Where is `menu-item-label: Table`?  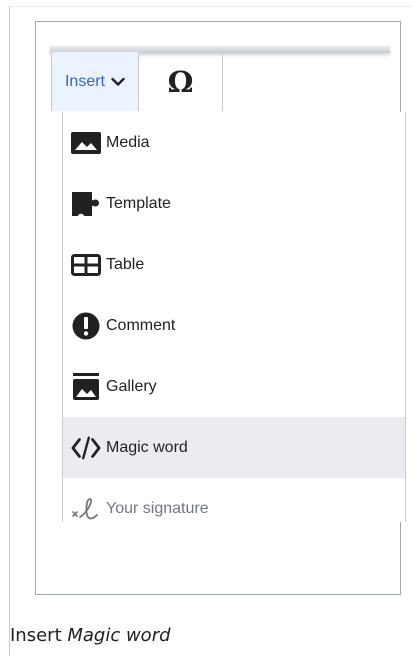 menu-item-label: Table is located at coordinates (125, 264).